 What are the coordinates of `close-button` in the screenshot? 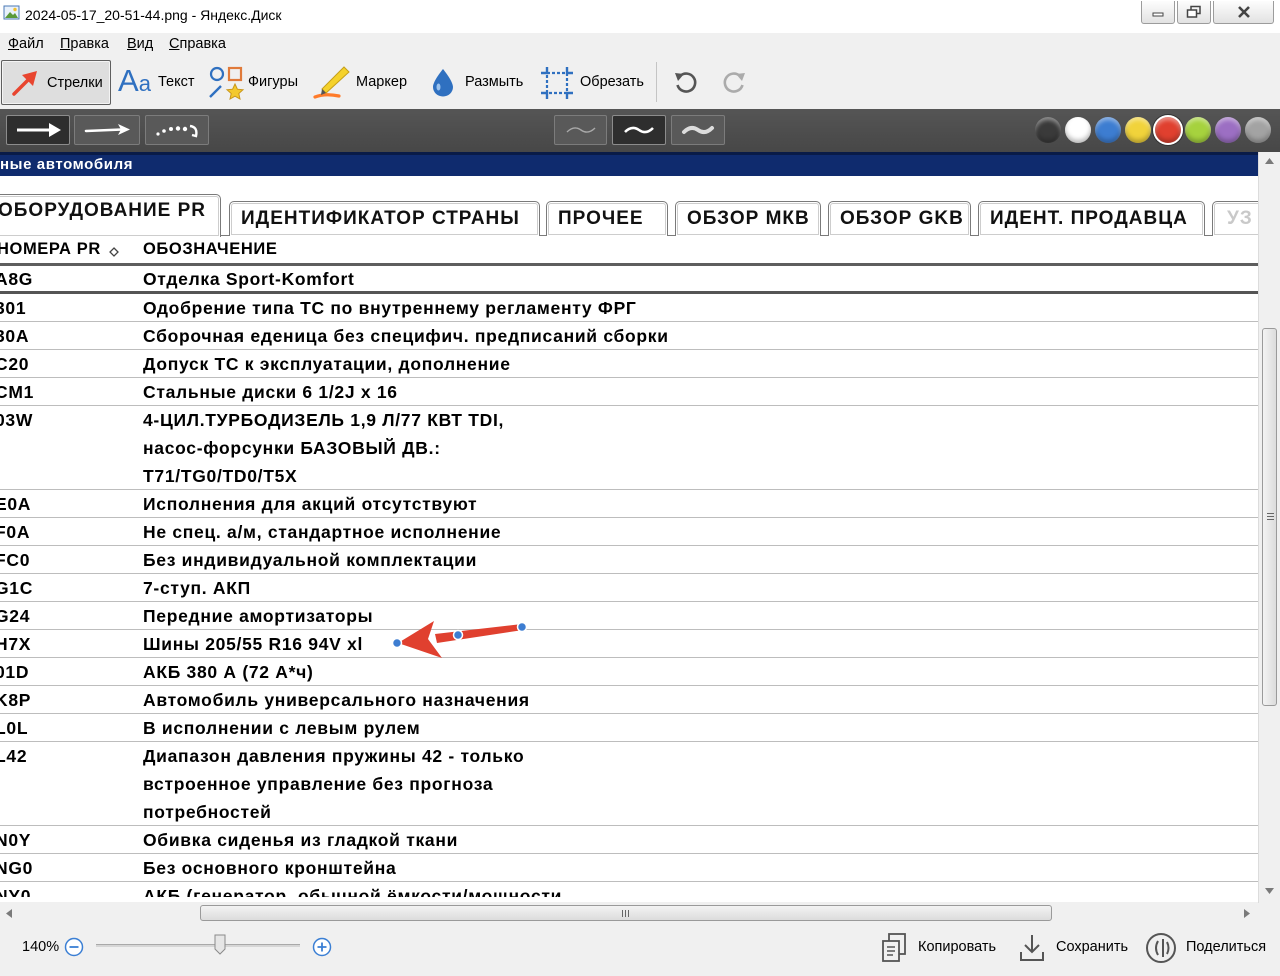 It's located at (1243, 12).